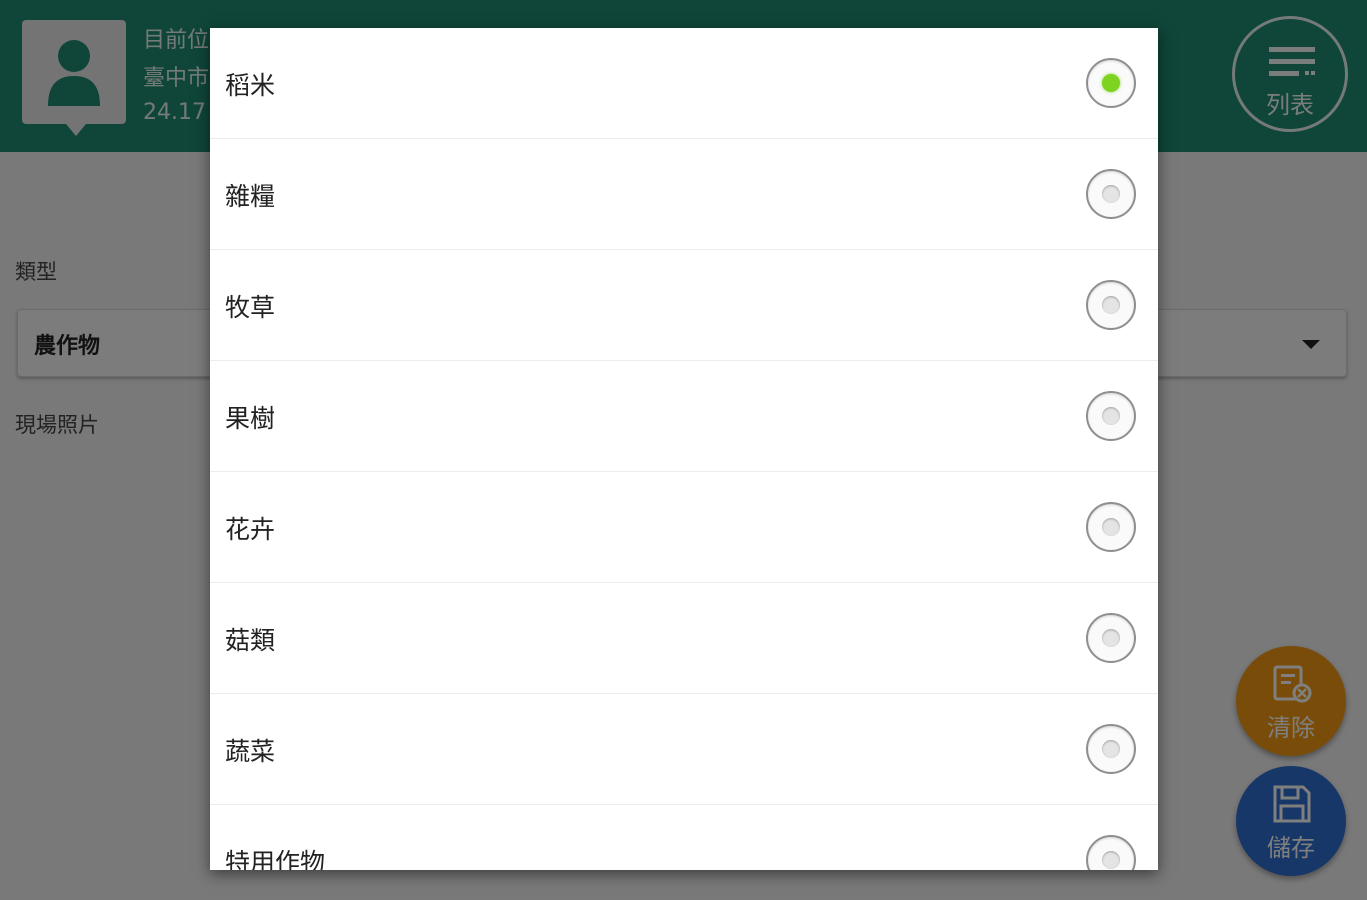  What do you see at coordinates (250, 85) in the screenshot?
I see `option-label: 稻米` at bounding box center [250, 85].